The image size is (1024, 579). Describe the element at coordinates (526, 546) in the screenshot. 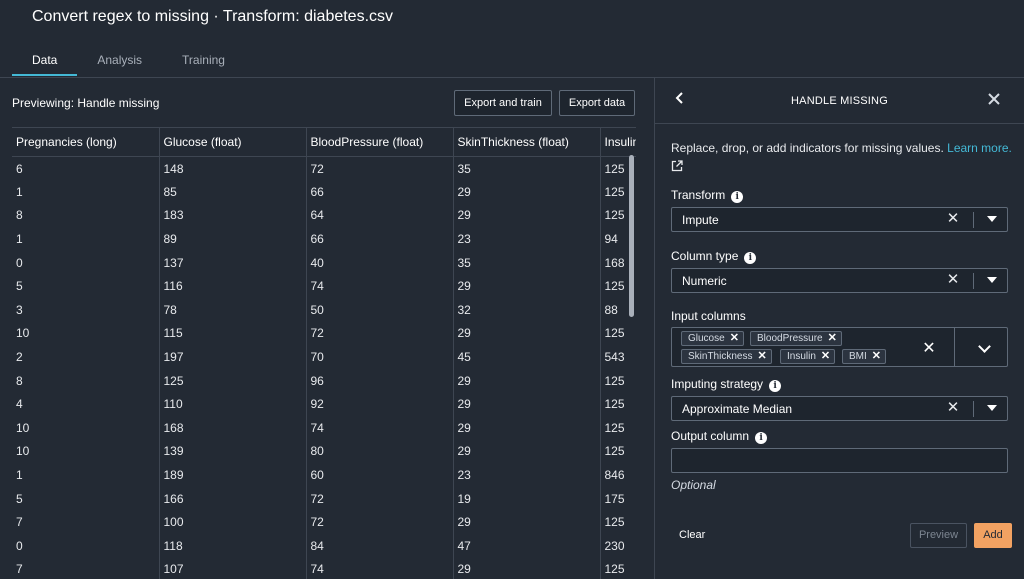

I see `table-cell: 47` at that location.